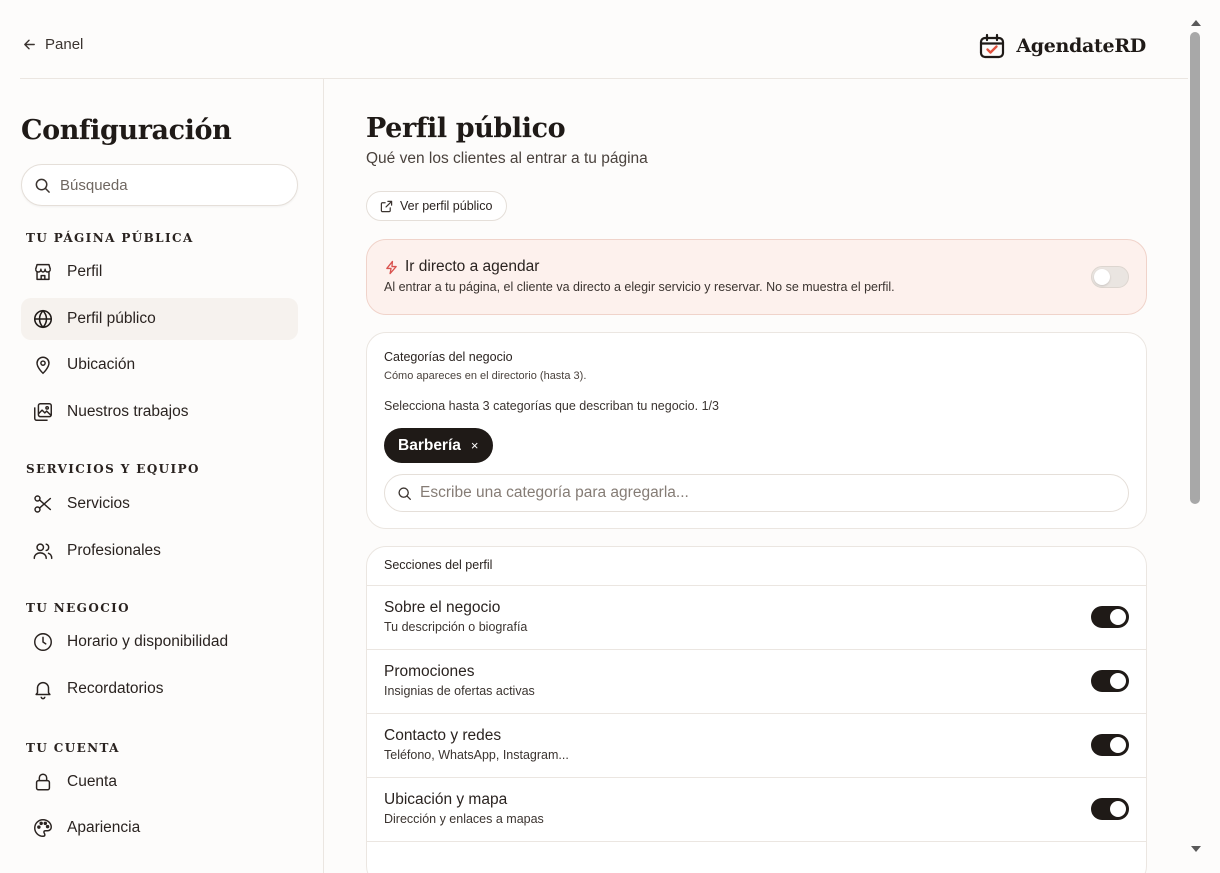 This screenshot has height=873, width=1220. What do you see at coordinates (73, 748) in the screenshot?
I see `group-label-account: Tu cuenta` at bounding box center [73, 748].